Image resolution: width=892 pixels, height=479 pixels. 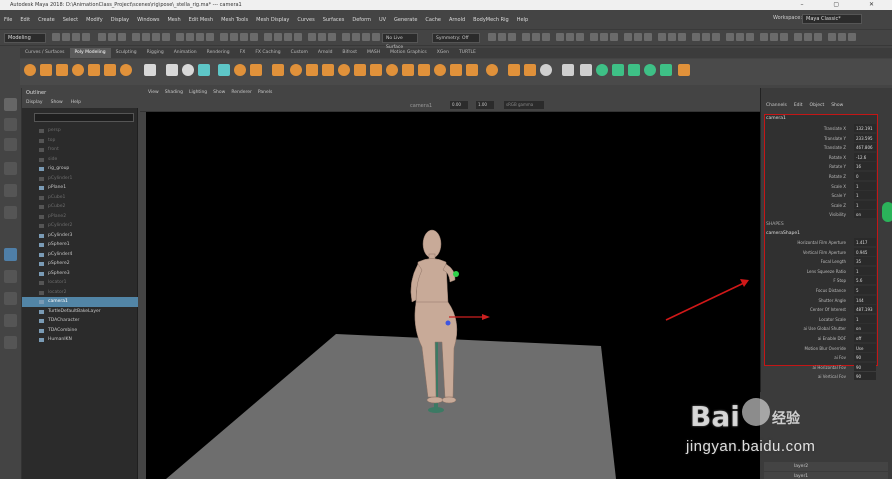 I want to click on manipulator-handle, so click(x=456, y=274).